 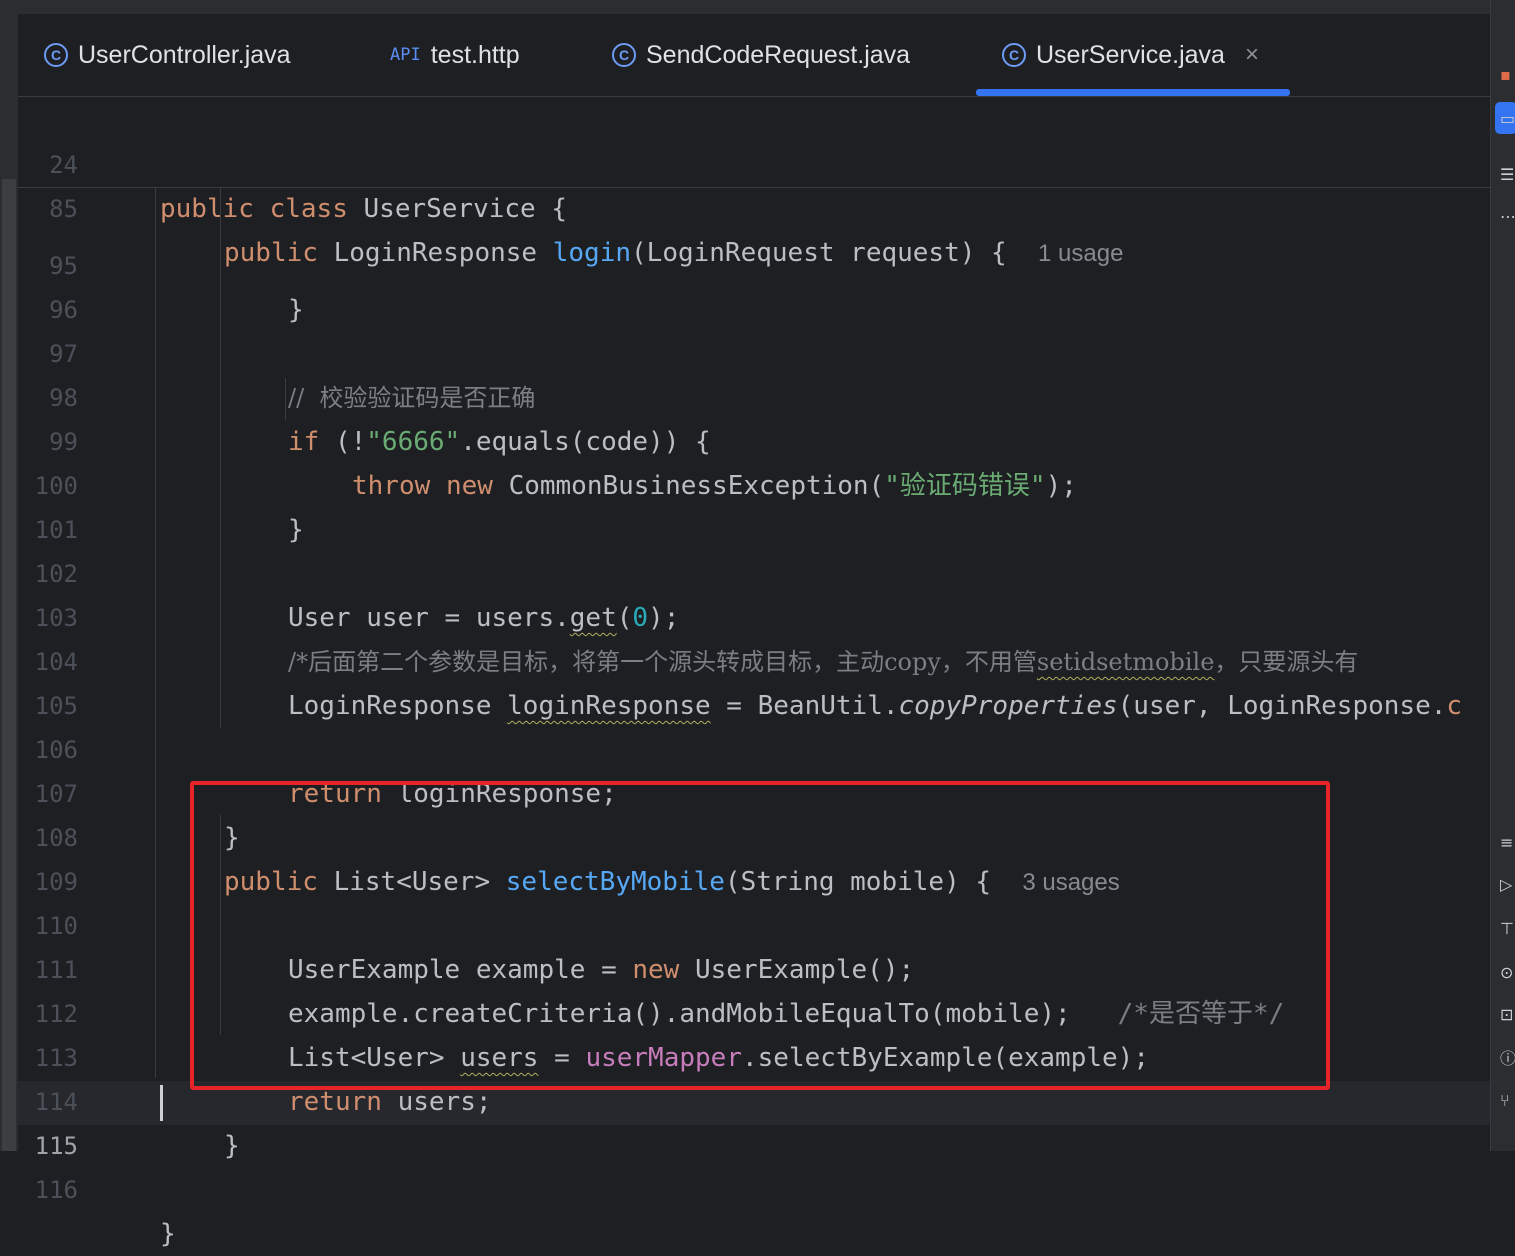 What do you see at coordinates (9, 665) in the screenshot?
I see `scroll-thumb` at bounding box center [9, 665].